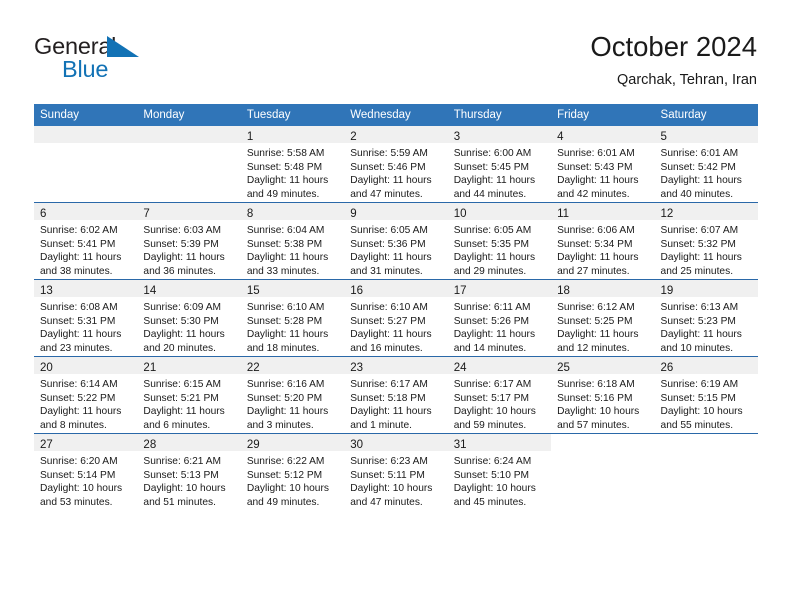 Image resolution: width=792 pixels, height=612 pixels. I want to click on weekday-header-sunday: Sunday, so click(86, 115).